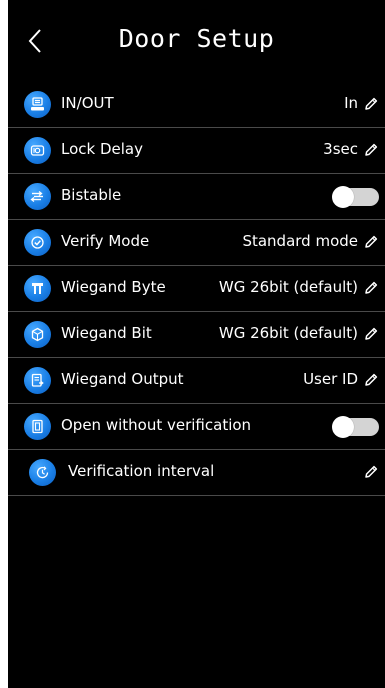 This screenshot has height=688, width=385. Describe the element at coordinates (196, 105) in the screenshot. I see `row-in-out: IN/OUT In` at that location.